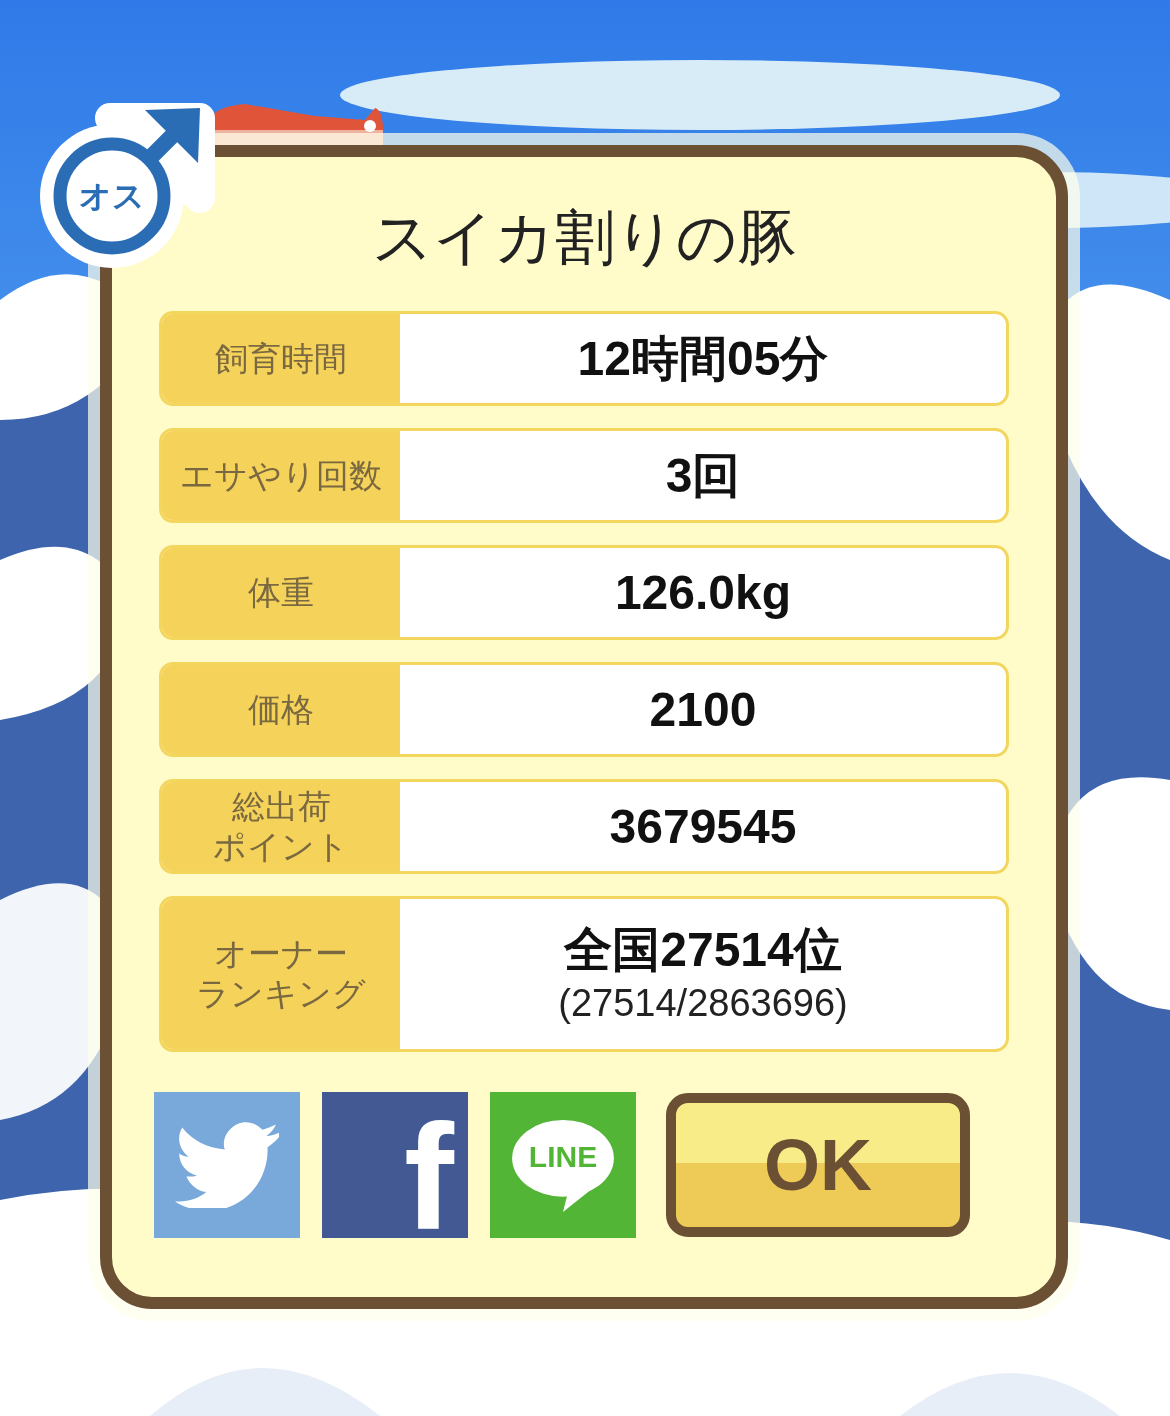  Describe the element at coordinates (429, 1177) in the screenshot. I see `facebook-logo-text: f` at that location.